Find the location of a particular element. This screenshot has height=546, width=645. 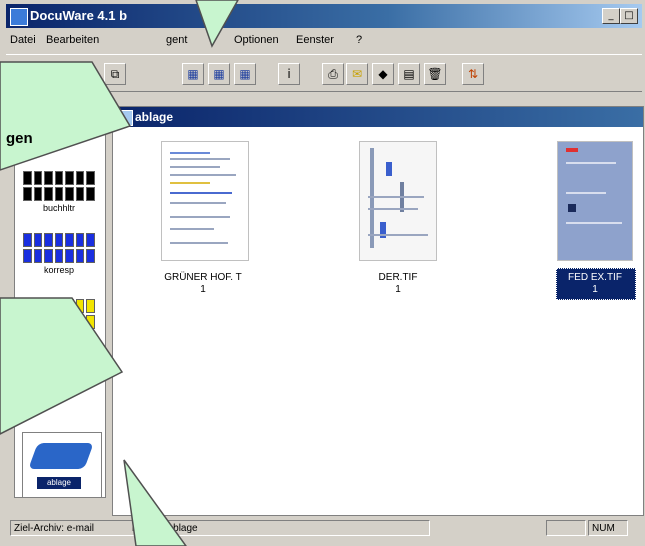

callout-middle-left is located at coordinates (62, 366).